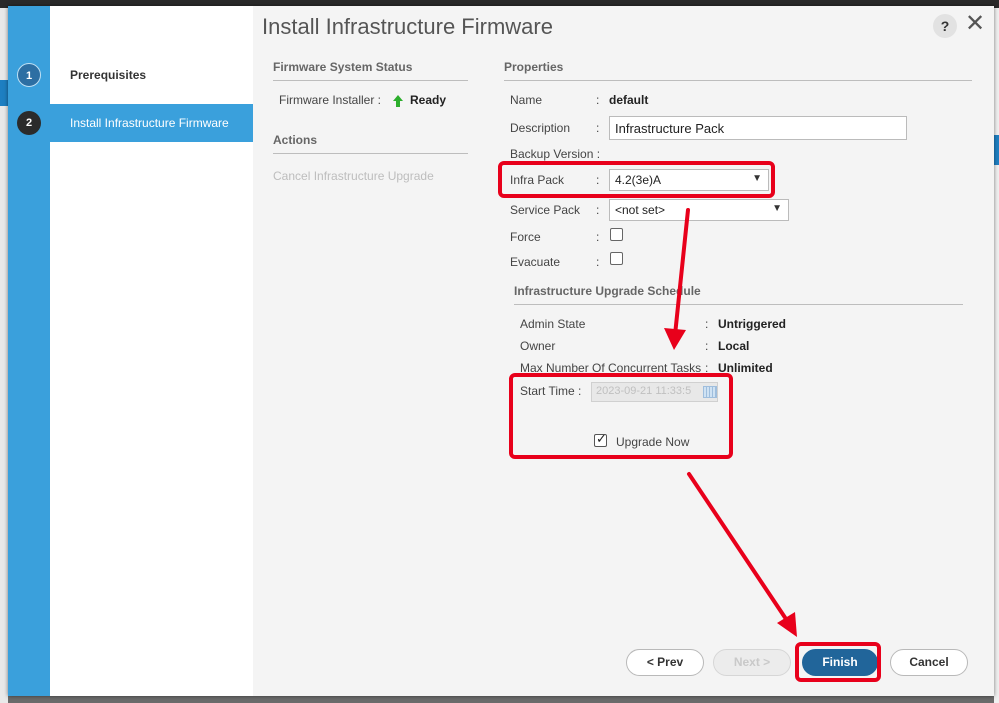 This screenshot has width=999, height=703. I want to click on arrow-line-to-finish, so click(738, 548).